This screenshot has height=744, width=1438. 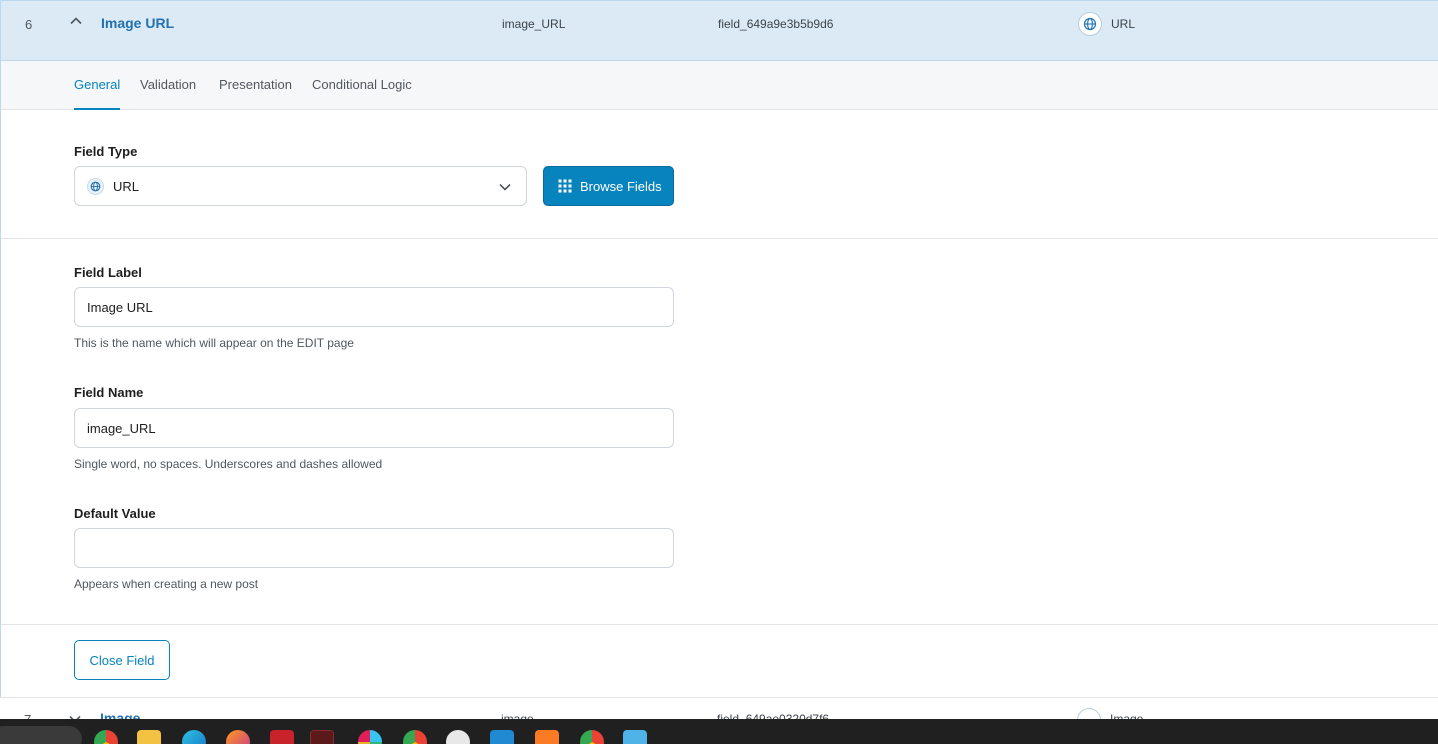 I want to click on browse-fields-label: Browse Fields, so click(x=621, y=186).